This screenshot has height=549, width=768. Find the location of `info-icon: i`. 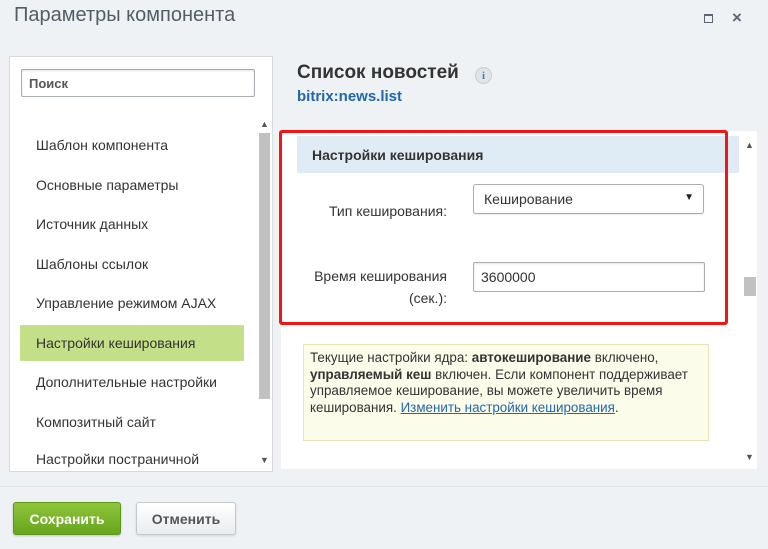

info-icon: i is located at coordinates (483, 75).